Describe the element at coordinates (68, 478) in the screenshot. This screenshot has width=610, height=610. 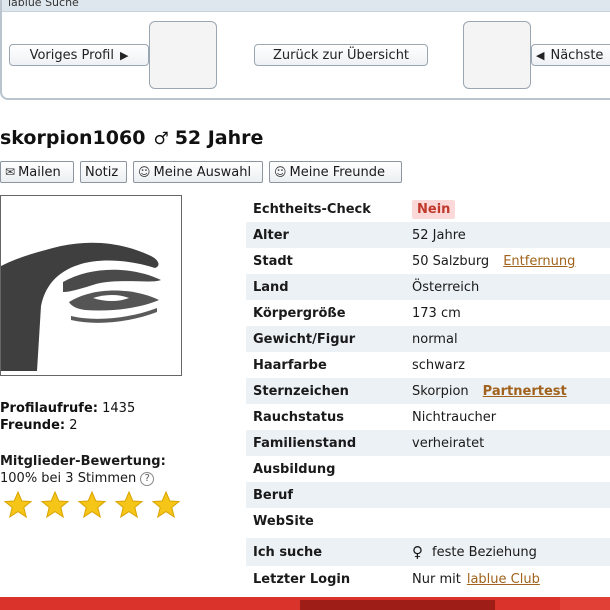
I see `rating-summary-text: 100% bei 3 Stimmen` at that location.